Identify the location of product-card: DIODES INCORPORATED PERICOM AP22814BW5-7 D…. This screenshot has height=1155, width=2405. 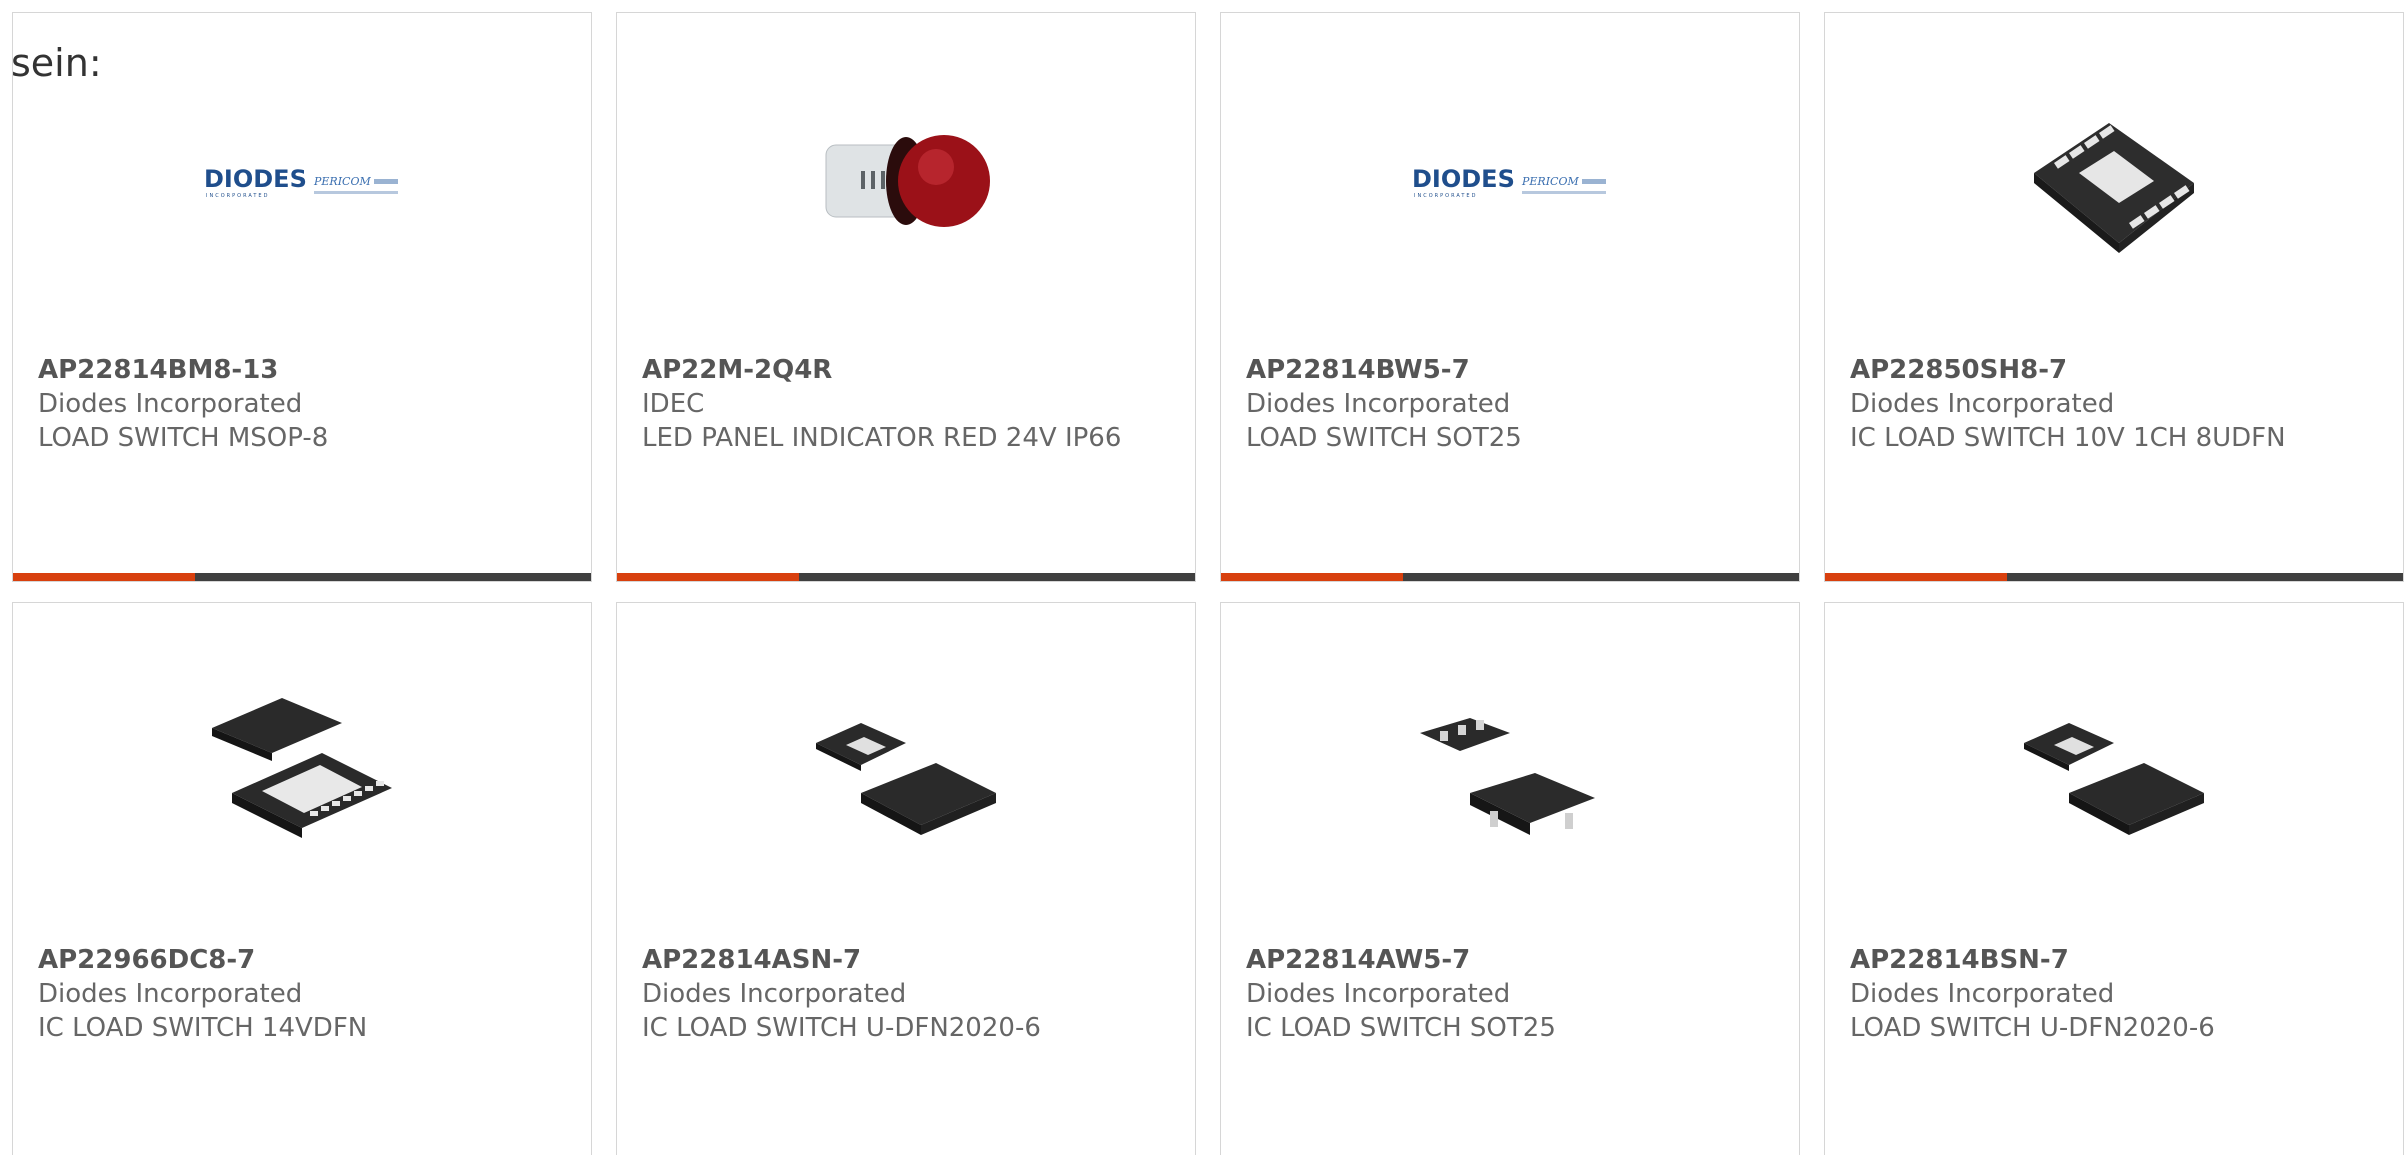
(1510, 297).